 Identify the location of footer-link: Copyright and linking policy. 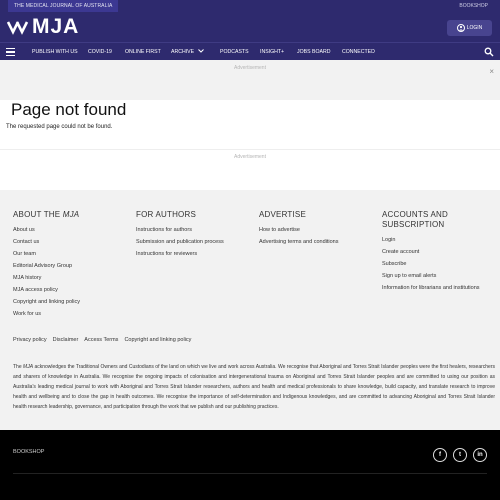
(70, 302).